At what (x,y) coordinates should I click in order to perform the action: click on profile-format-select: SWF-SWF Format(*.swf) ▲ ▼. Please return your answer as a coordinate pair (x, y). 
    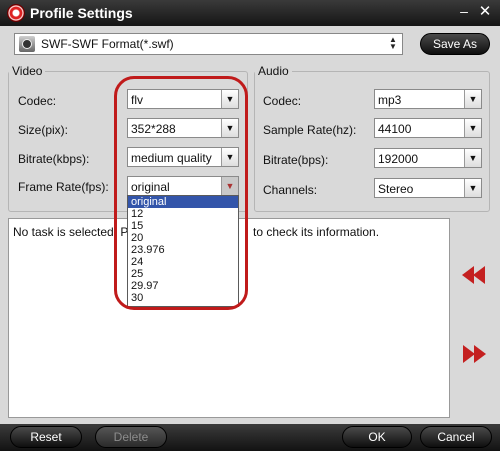
    Looking at the image, I should click on (208, 44).